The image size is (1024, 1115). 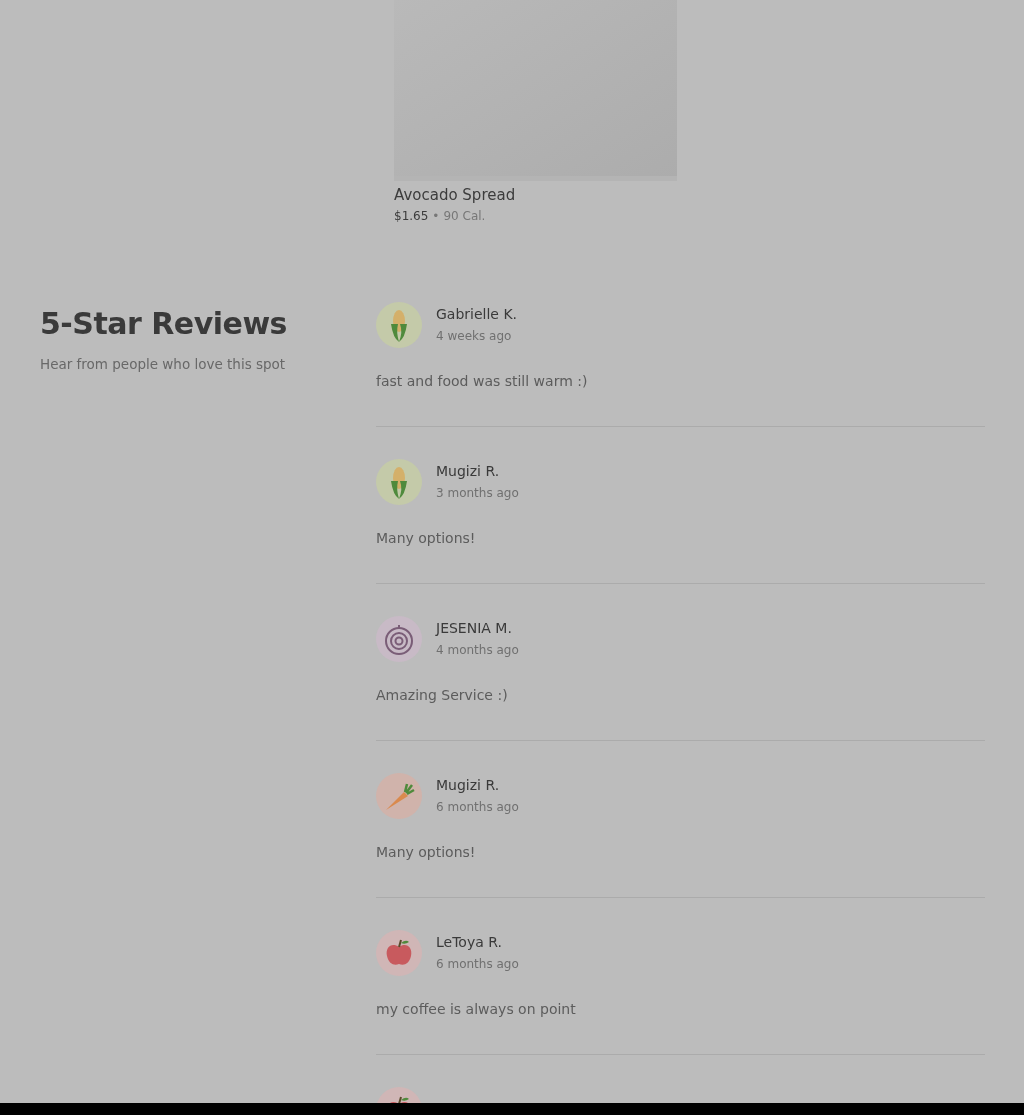 I want to click on review-comment: Amazing Service :), so click(x=442, y=695).